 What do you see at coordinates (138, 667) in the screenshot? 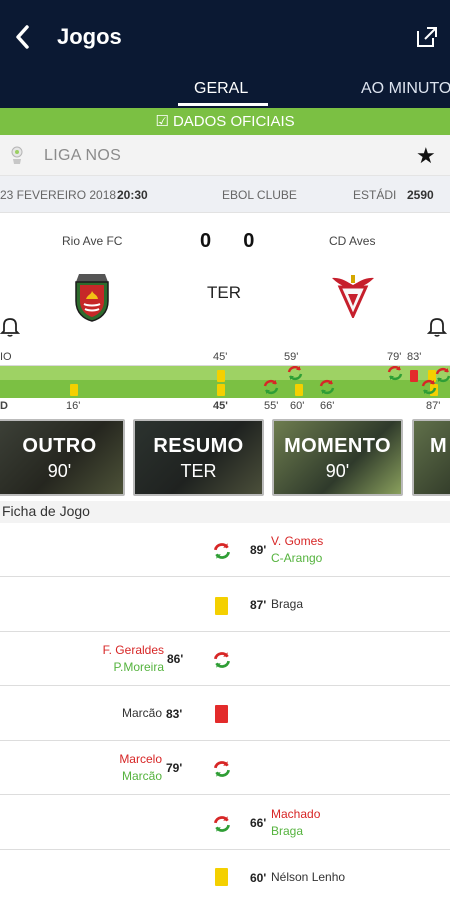
I see `player-out: P.Moreira` at bounding box center [138, 667].